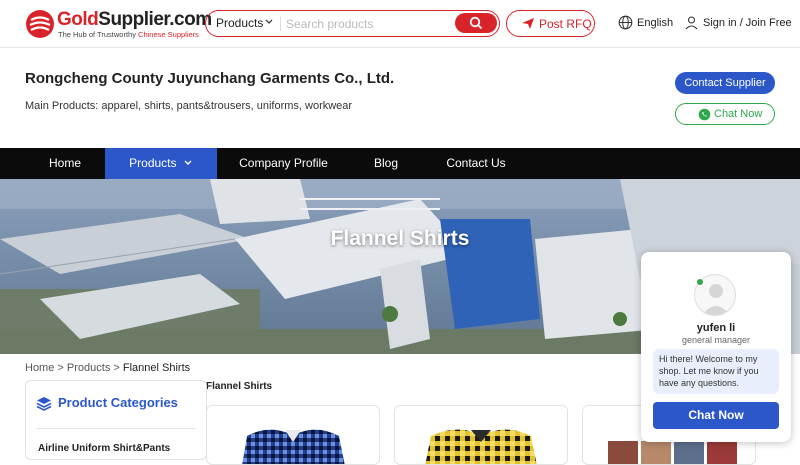  Describe the element at coordinates (716, 328) in the screenshot. I see `chat-agent-name: yufen li` at that location.